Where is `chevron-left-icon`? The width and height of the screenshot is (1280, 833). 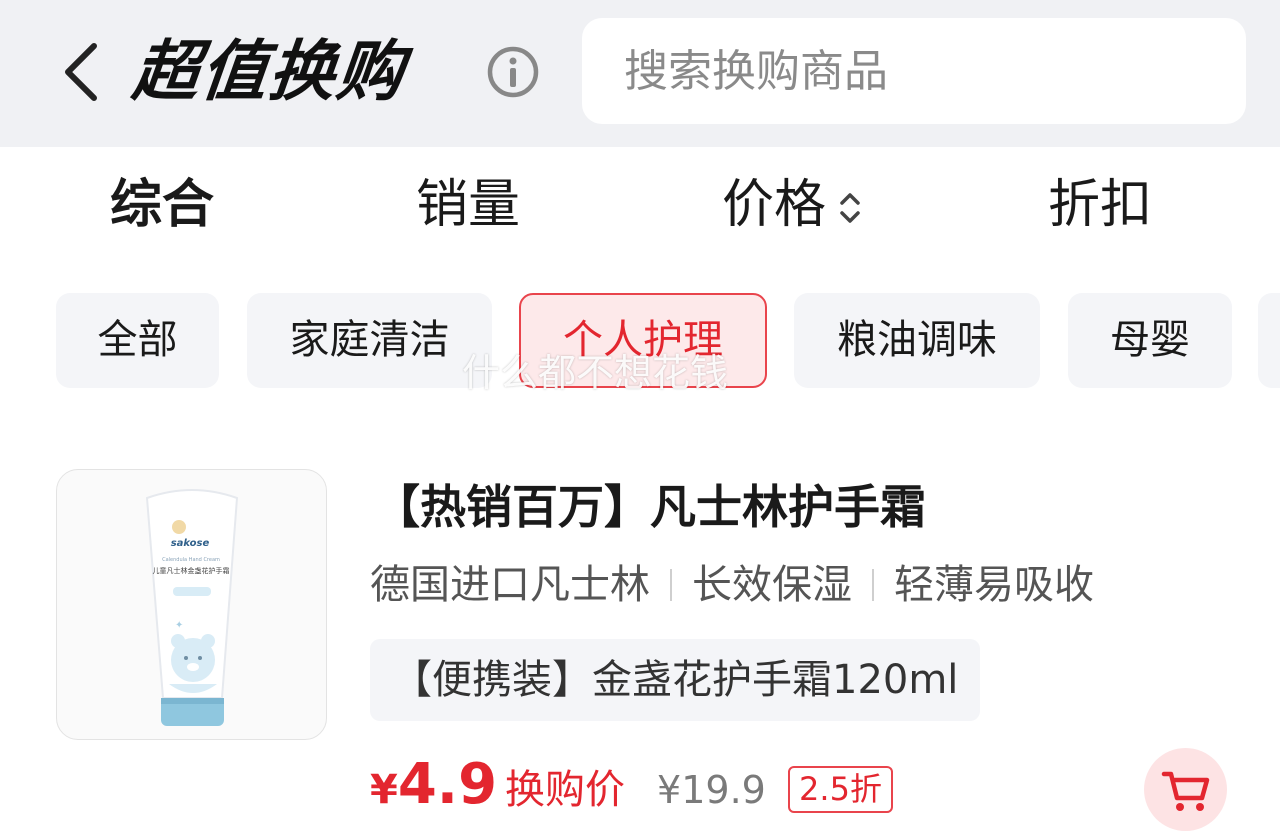 chevron-left-icon is located at coordinates (81, 72).